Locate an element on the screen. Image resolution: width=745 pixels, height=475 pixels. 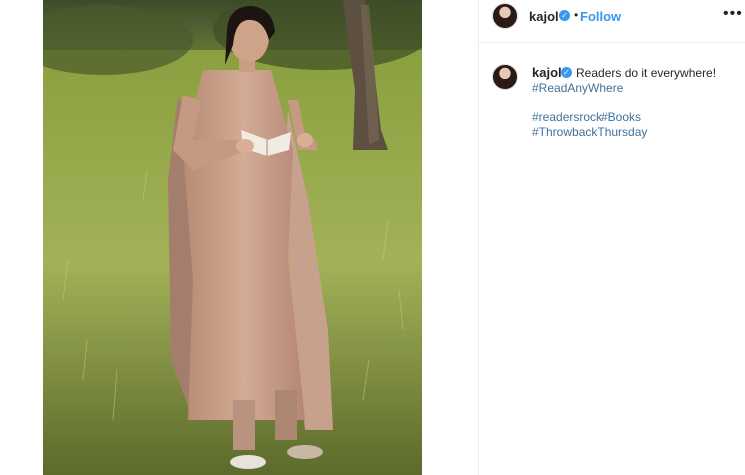
hashtag-throwbackthursday: #ThrowbackThursday is located at coordinates (589, 132).